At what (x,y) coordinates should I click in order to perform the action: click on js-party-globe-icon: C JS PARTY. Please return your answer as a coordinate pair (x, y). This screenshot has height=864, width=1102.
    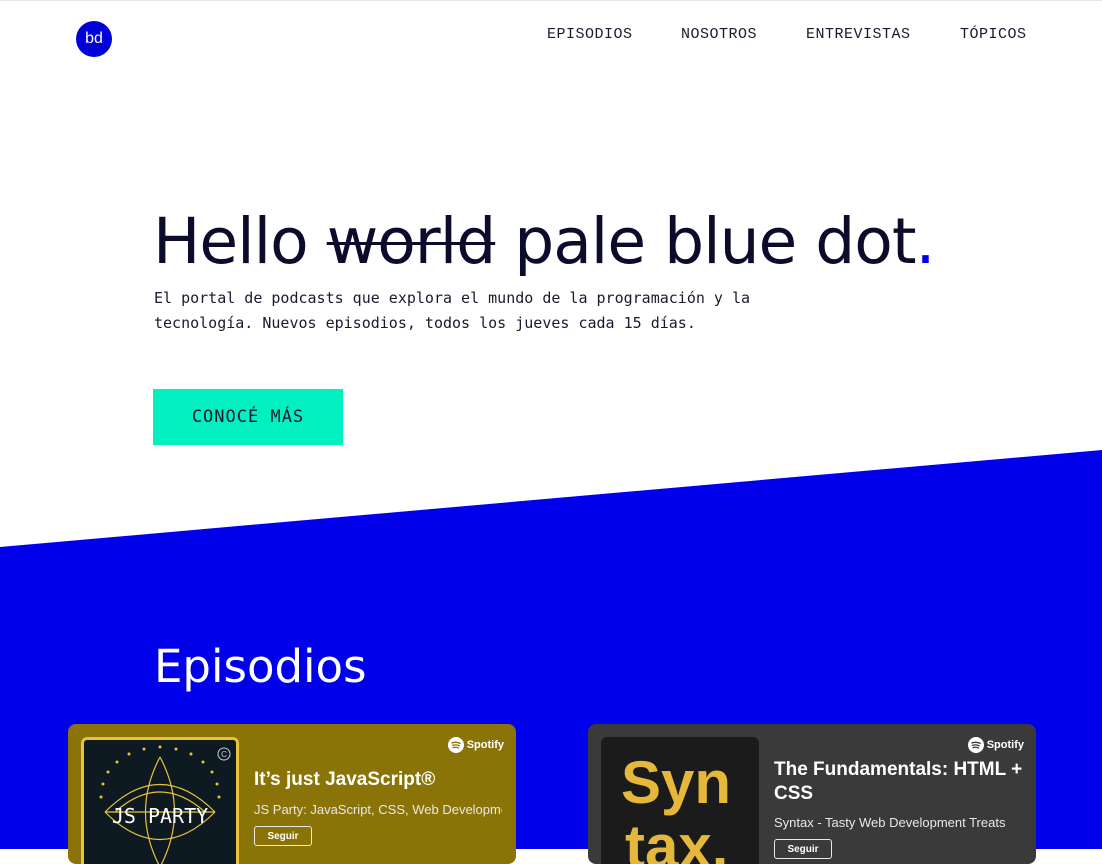
    Looking at the image, I should click on (165, 804).